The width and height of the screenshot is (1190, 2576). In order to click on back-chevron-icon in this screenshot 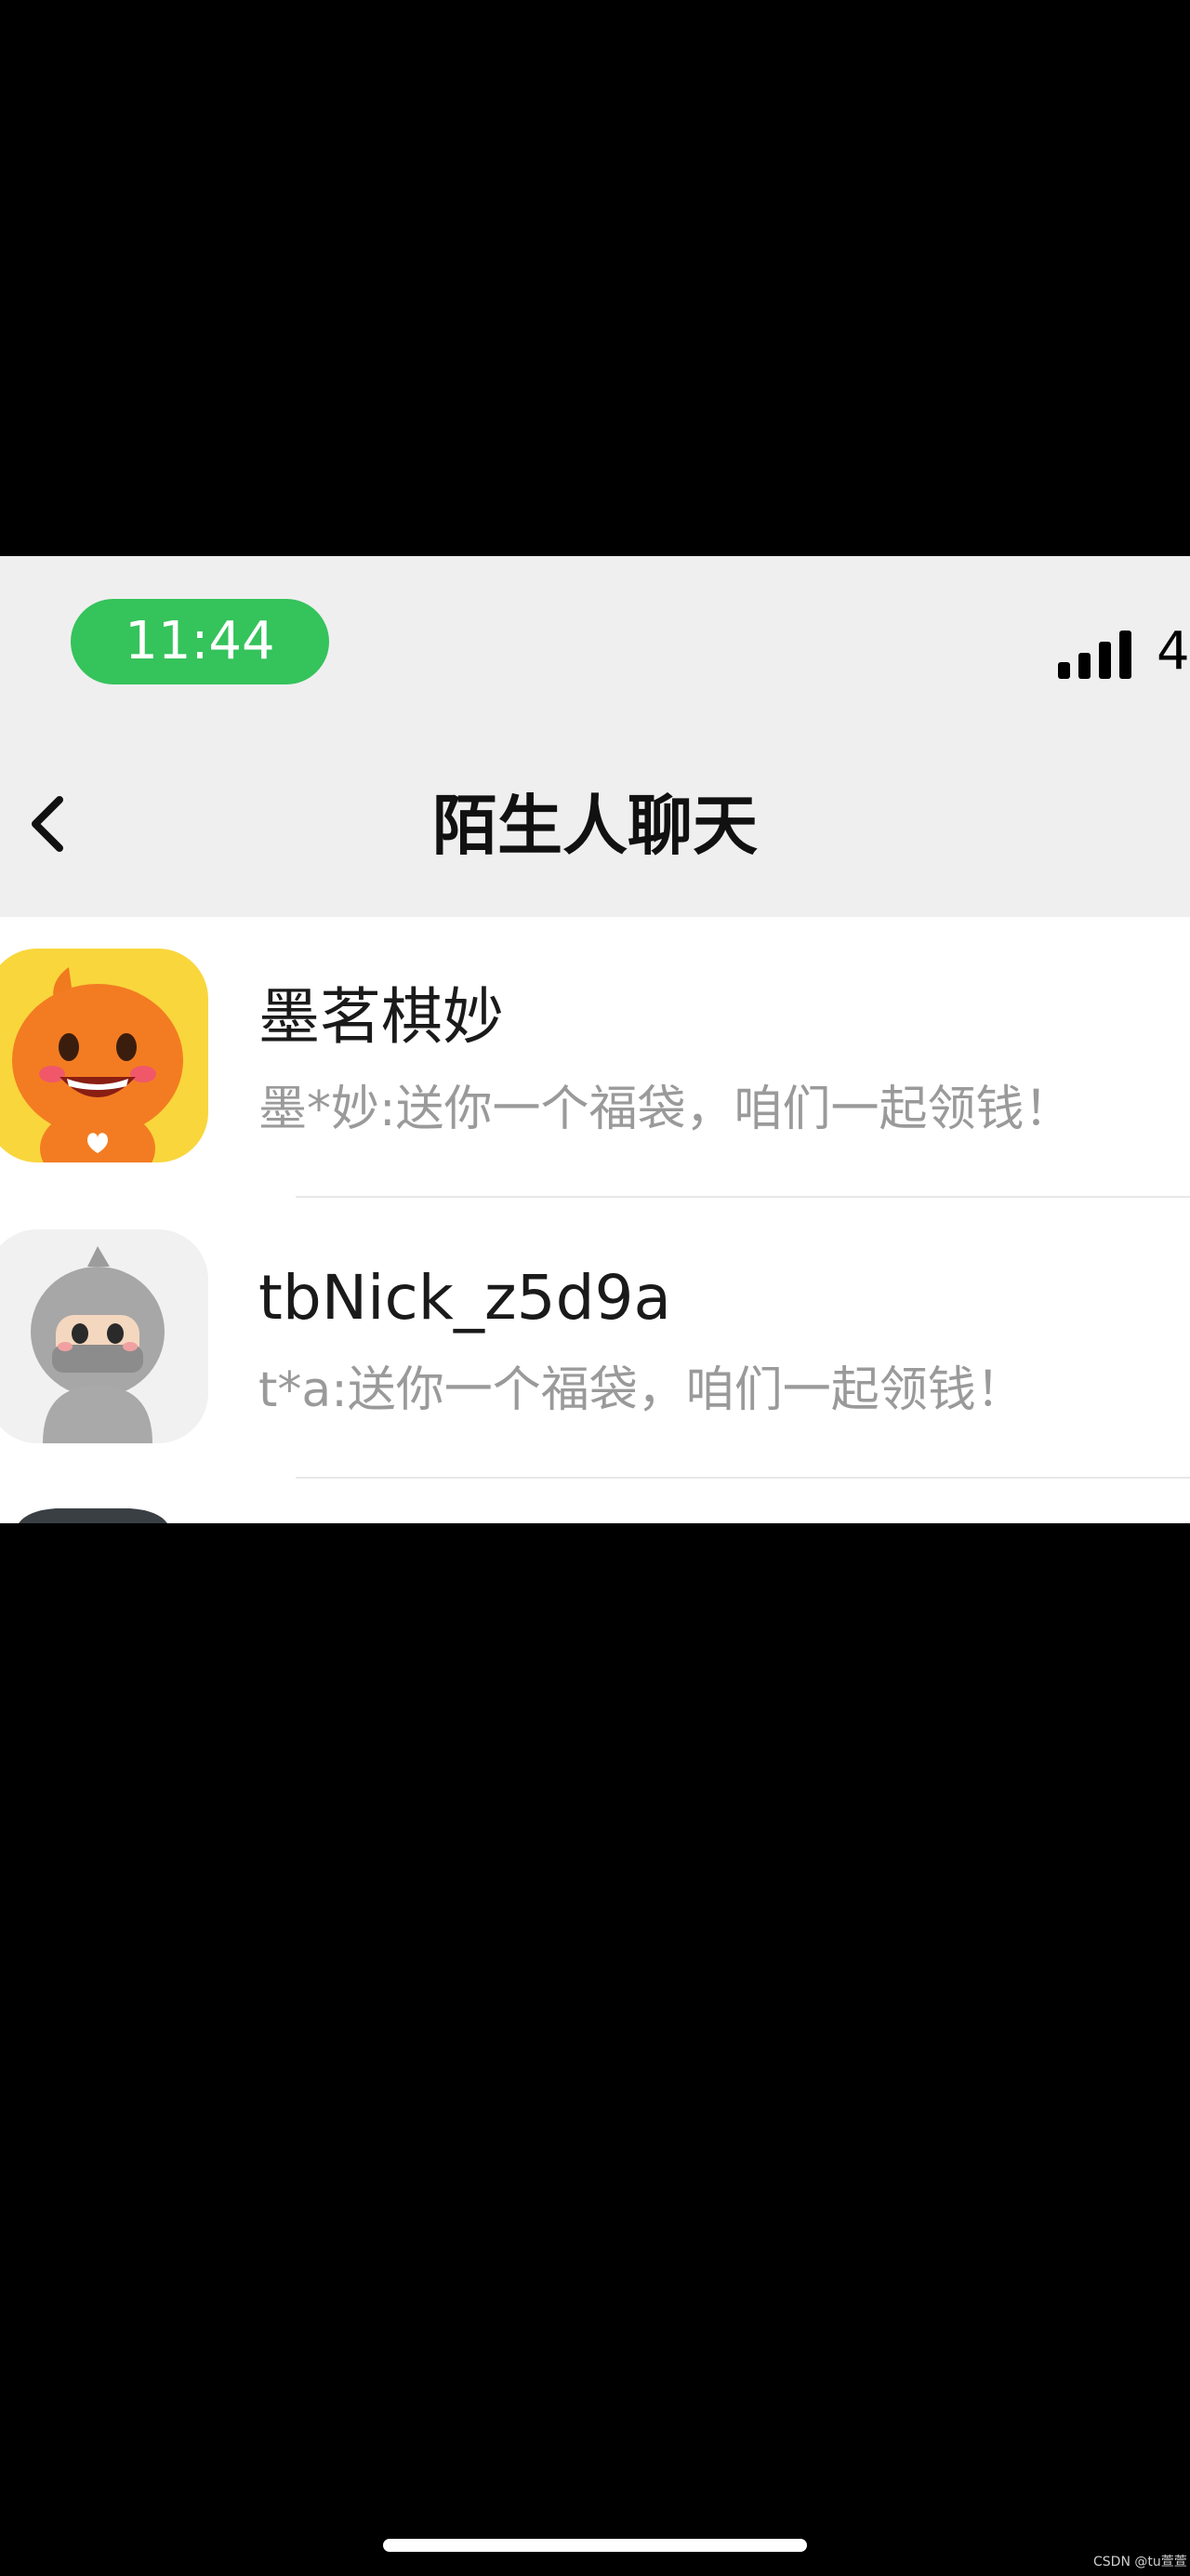, I will do `click(46, 824)`.